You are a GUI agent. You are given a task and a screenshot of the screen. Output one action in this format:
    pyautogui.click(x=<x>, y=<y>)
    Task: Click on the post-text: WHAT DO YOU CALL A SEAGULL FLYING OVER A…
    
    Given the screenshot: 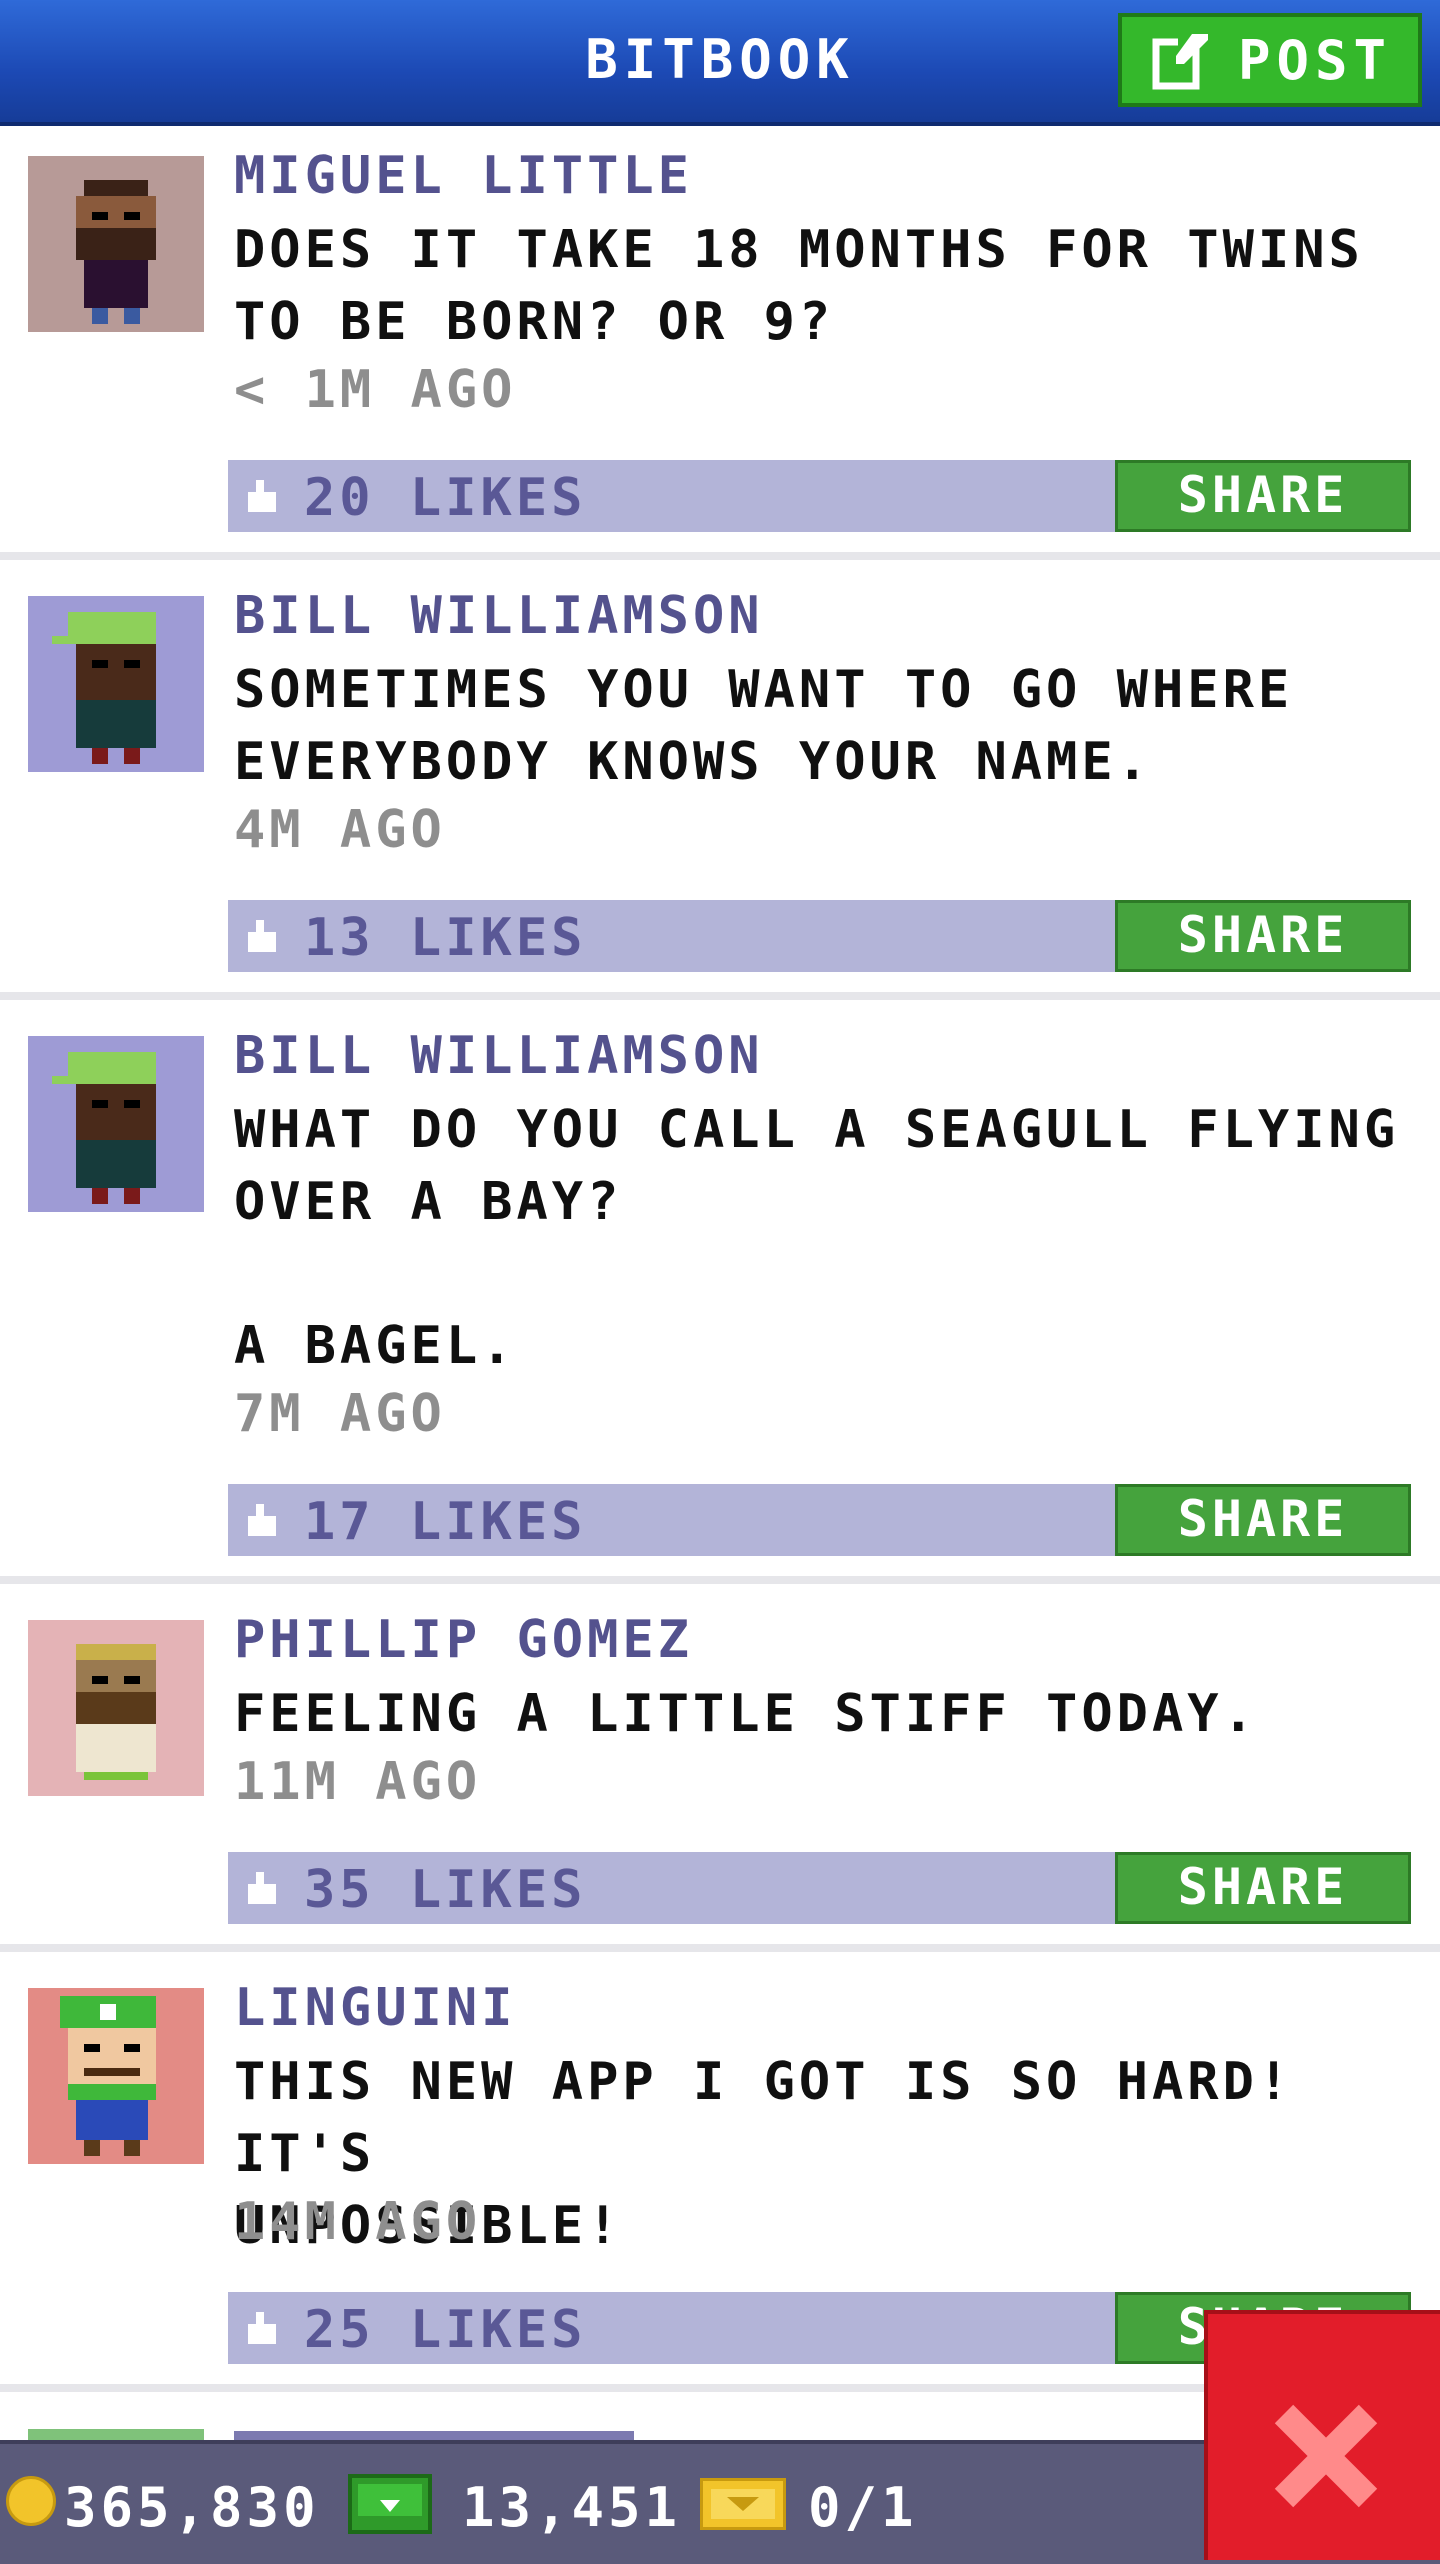 What is the action you would take?
    pyautogui.click(x=817, y=1238)
    